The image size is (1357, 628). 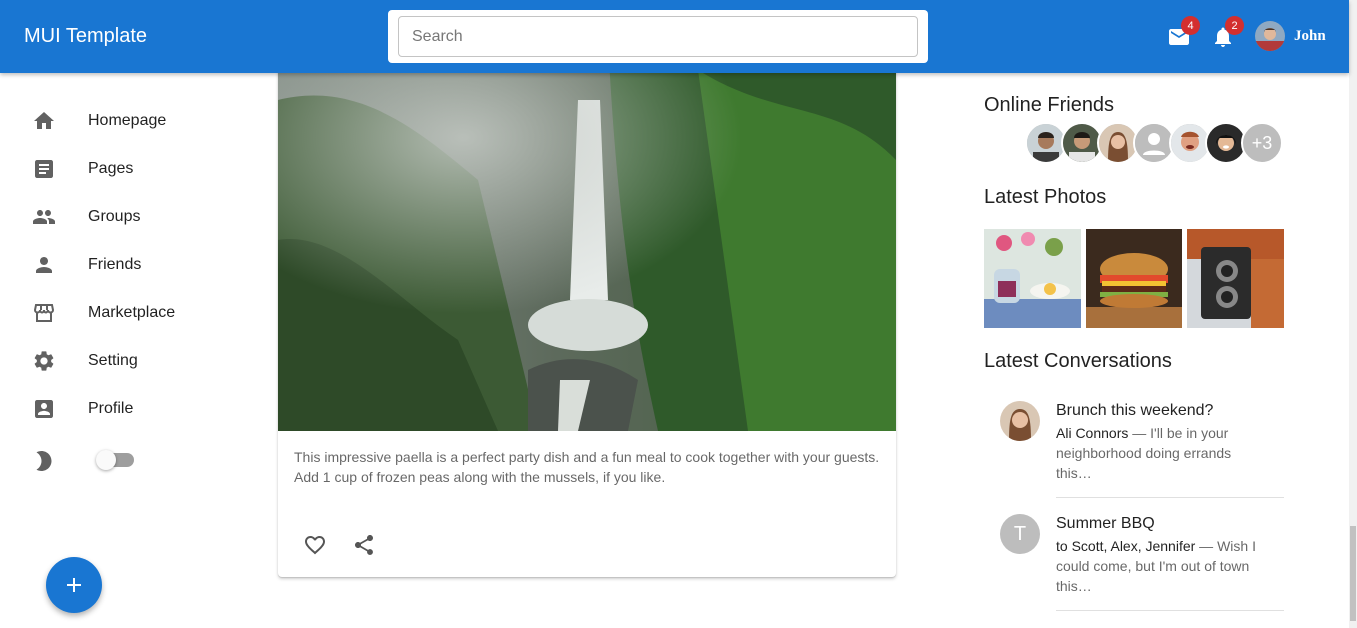 I want to click on search-container, so click(x=658, y=36).